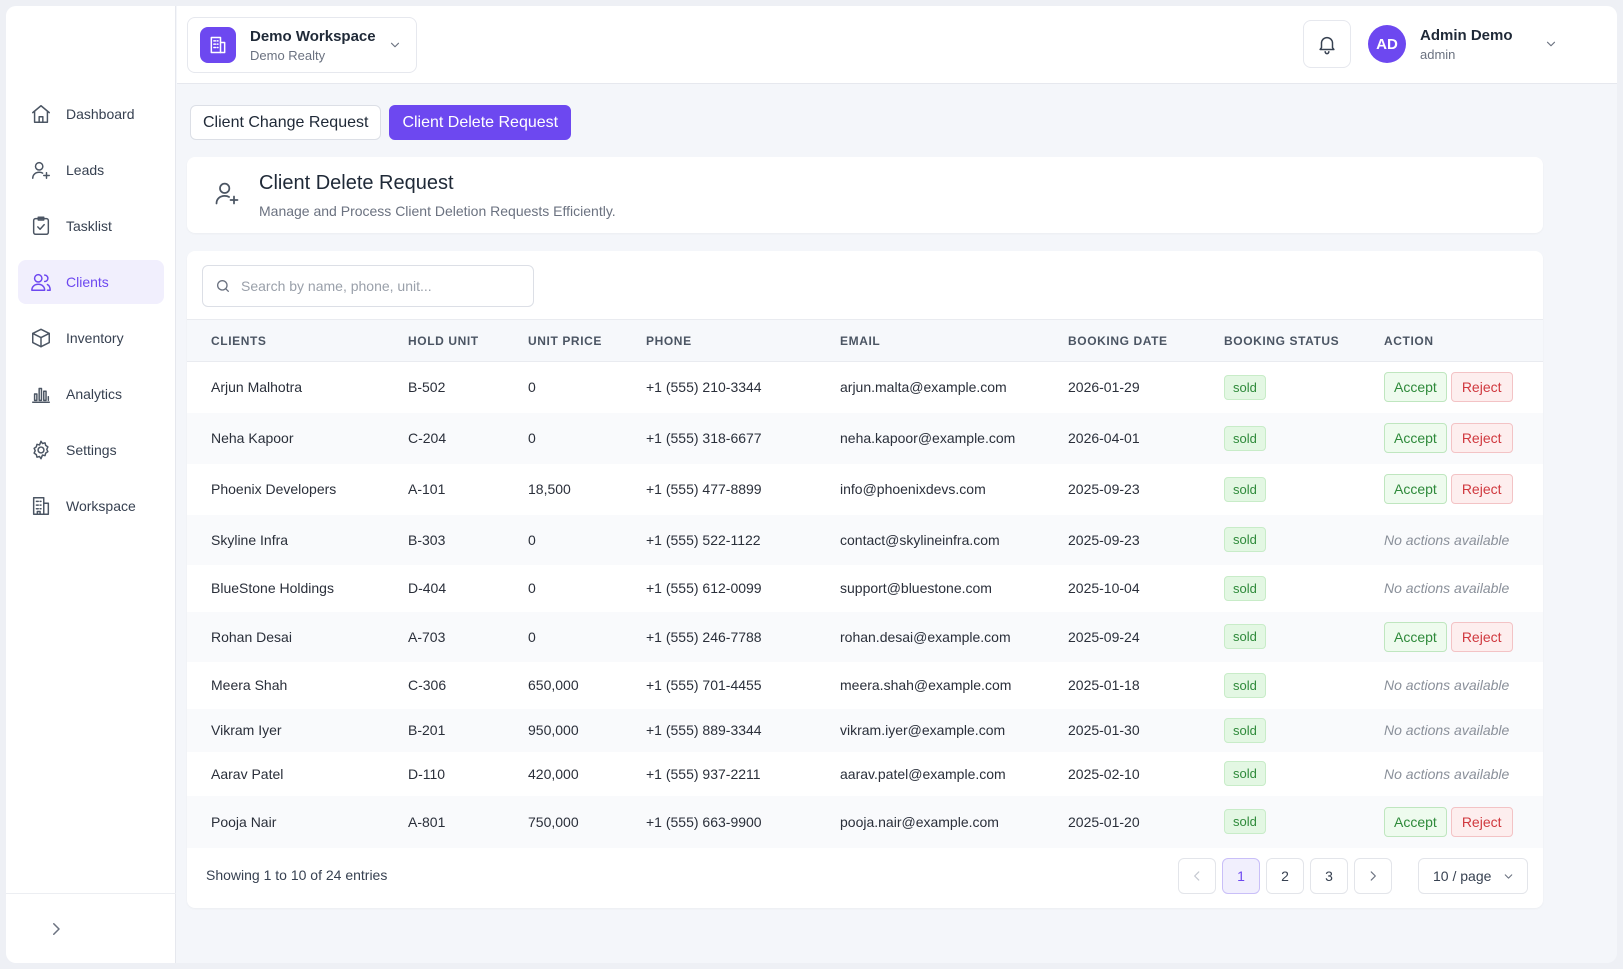  What do you see at coordinates (1104, 821) in the screenshot?
I see `booking-date-cell: 2025-01-20` at bounding box center [1104, 821].